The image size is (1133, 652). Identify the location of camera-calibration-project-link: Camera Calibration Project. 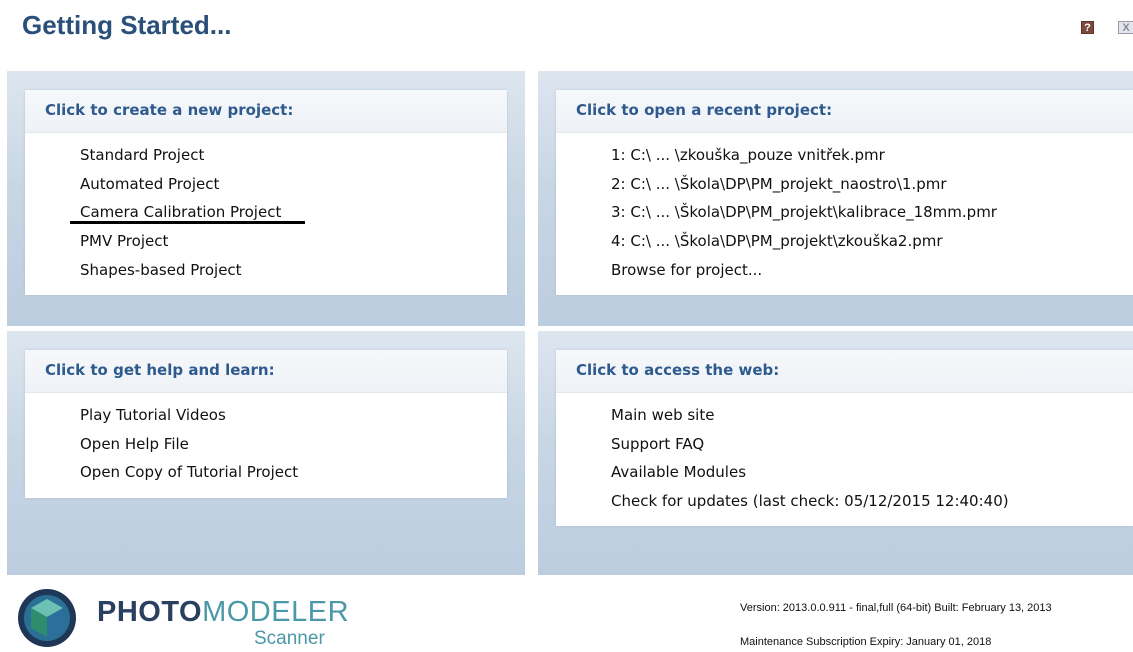
(180, 212).